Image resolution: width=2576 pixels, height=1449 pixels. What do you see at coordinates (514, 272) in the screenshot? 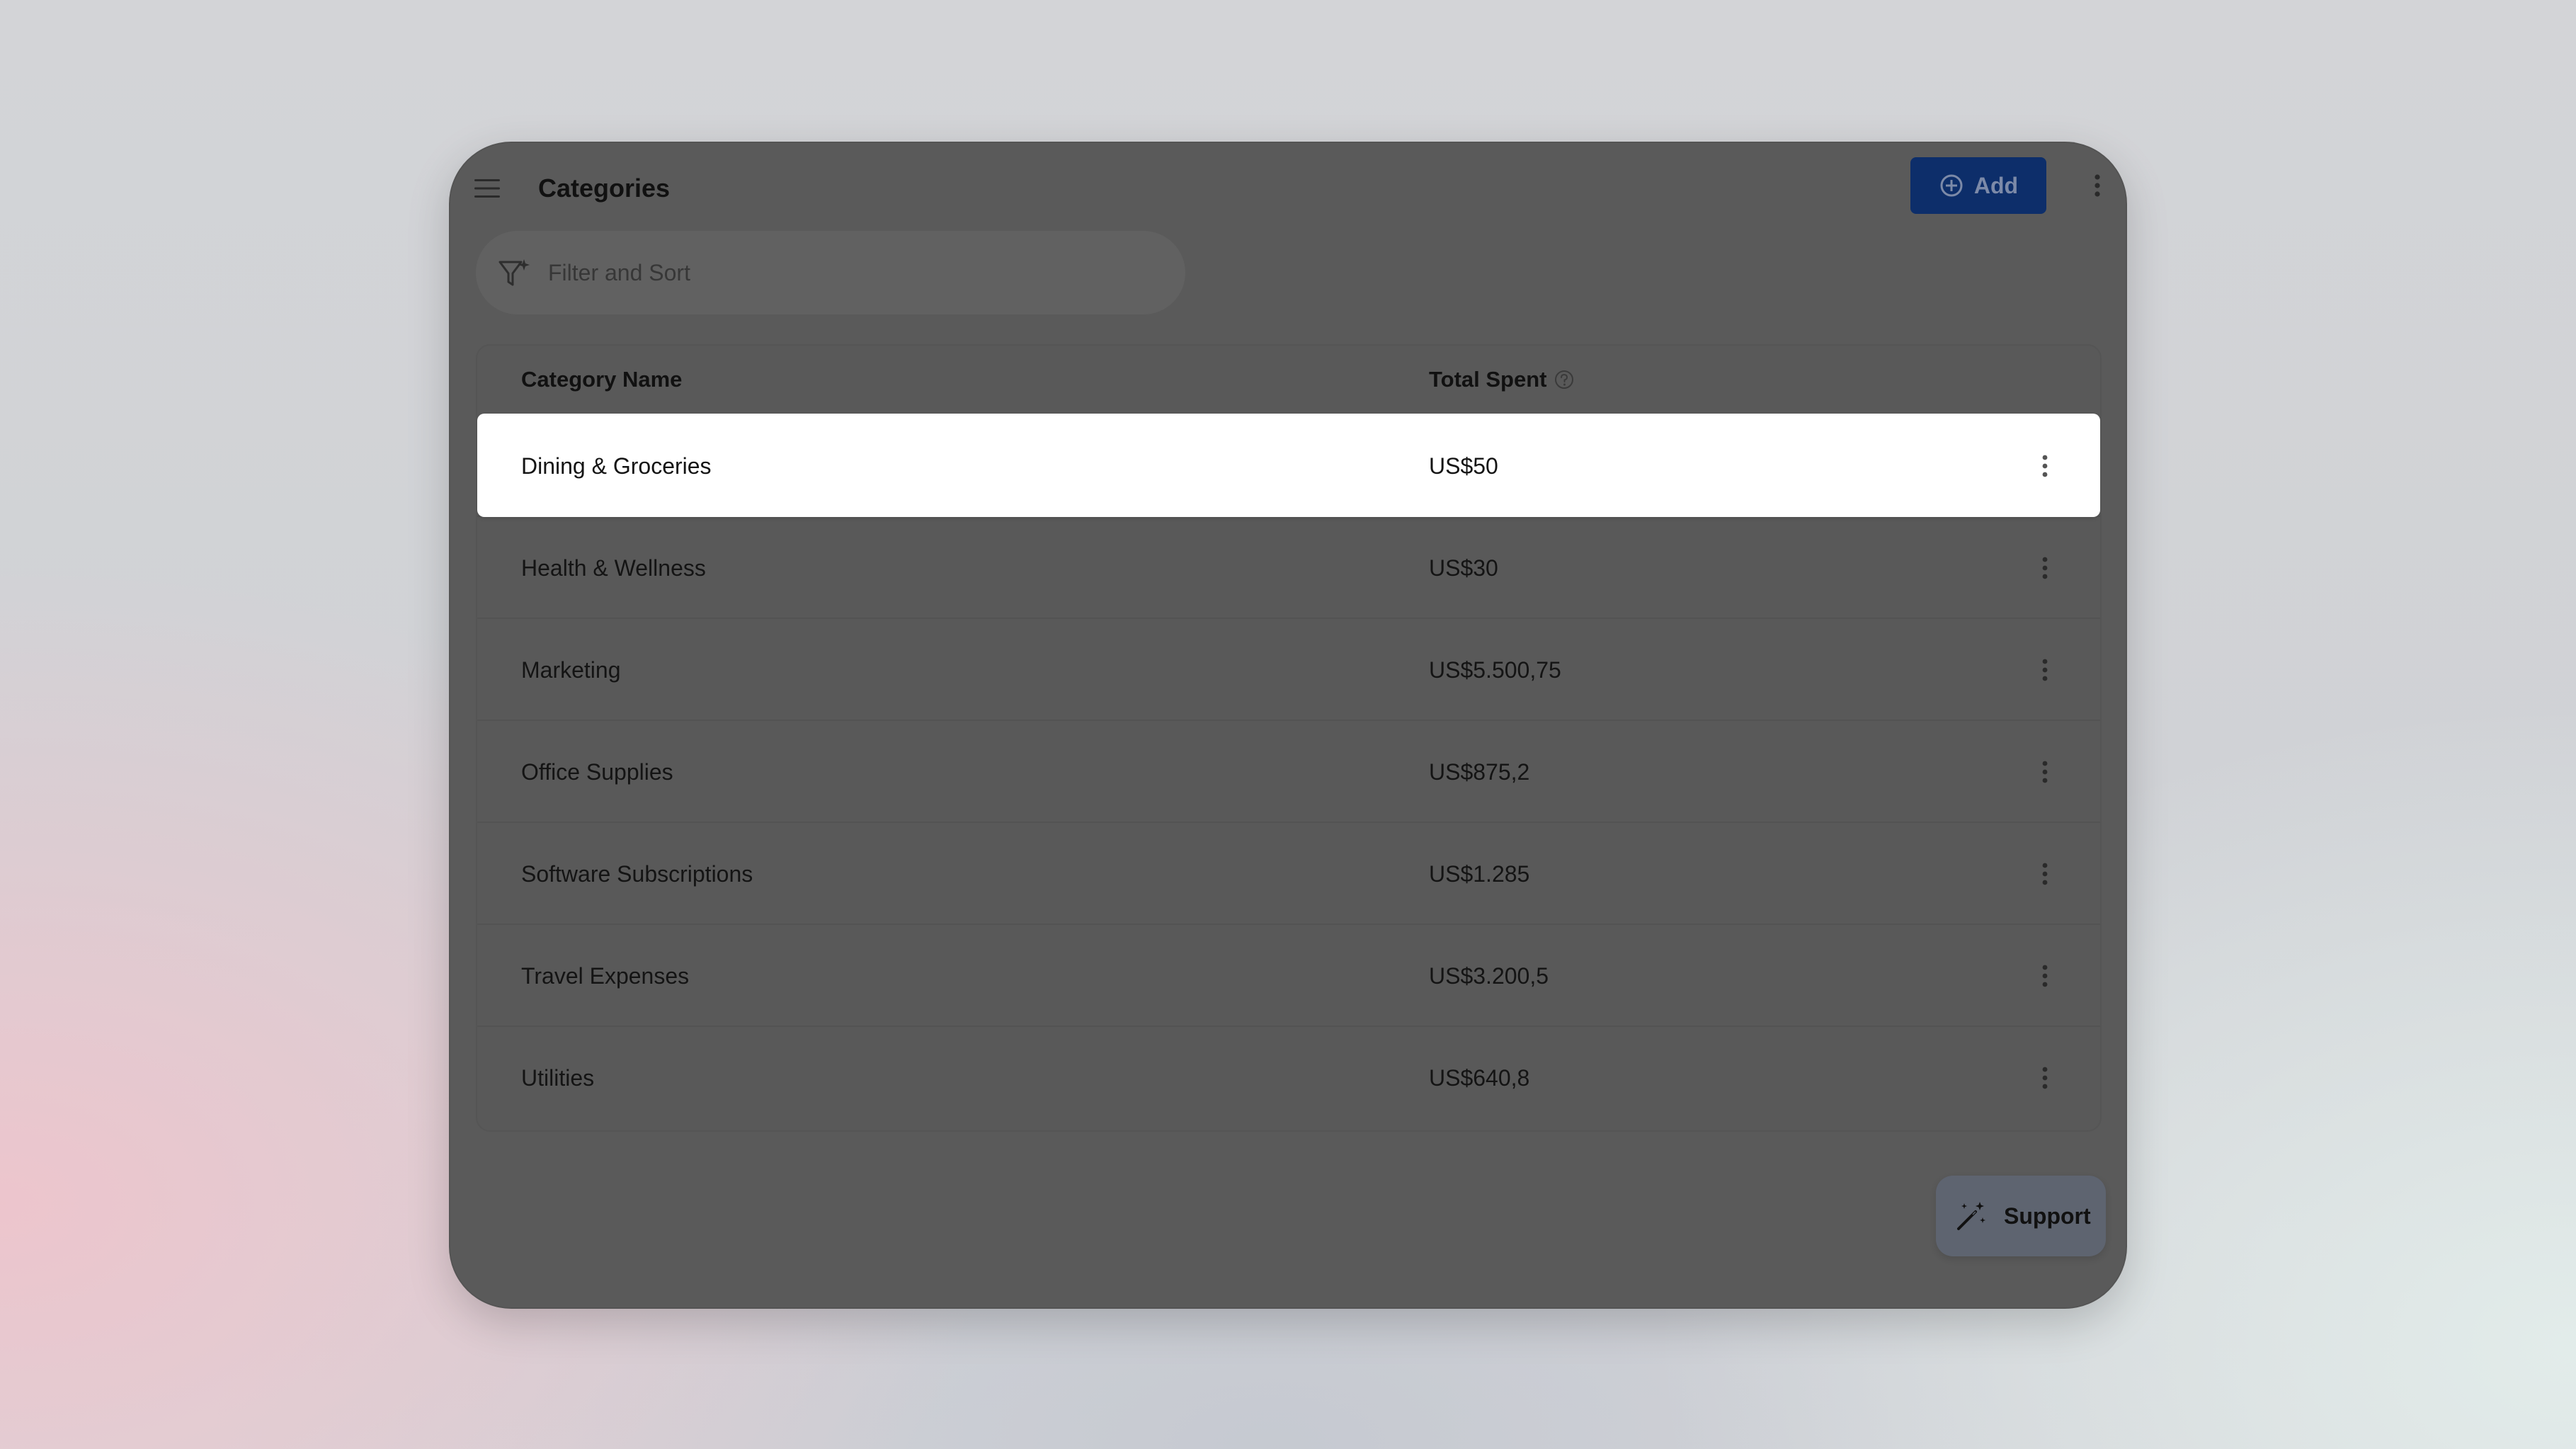
I see `filter-sparkle-icon` at bounding box center [514, 272].